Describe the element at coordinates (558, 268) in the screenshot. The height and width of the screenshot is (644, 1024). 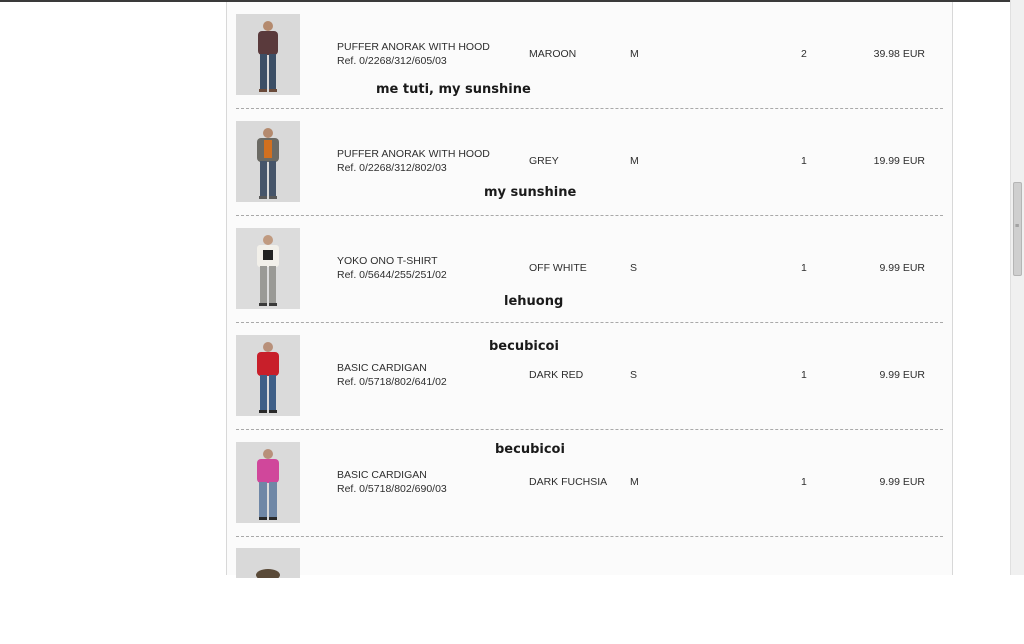
I see `item-color: OFF WHITE` at that location.